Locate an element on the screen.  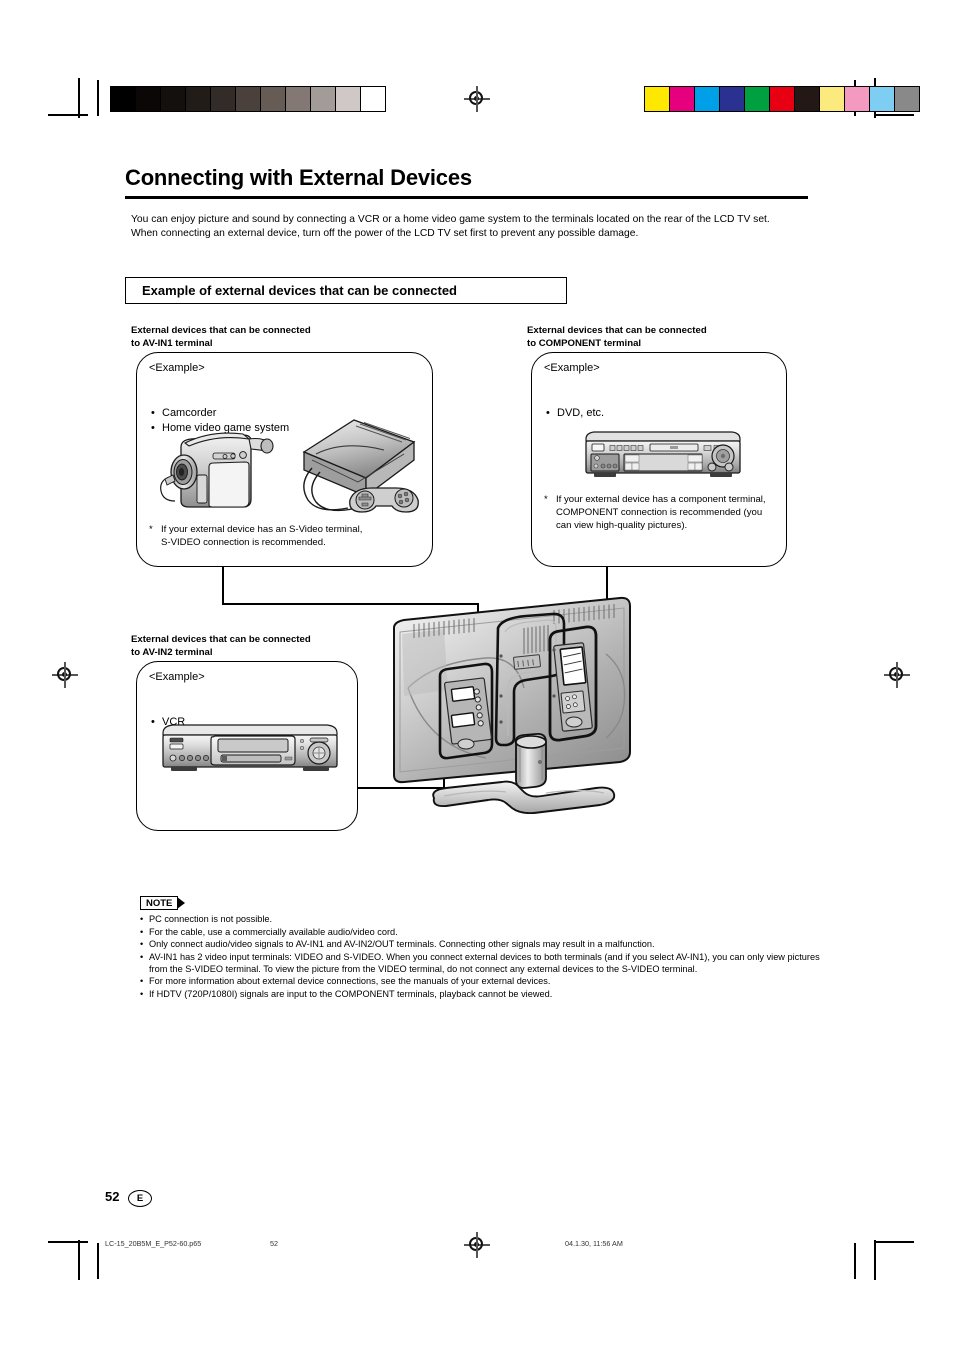
component-footnote-marker: * is located at coordinates (546, 499).